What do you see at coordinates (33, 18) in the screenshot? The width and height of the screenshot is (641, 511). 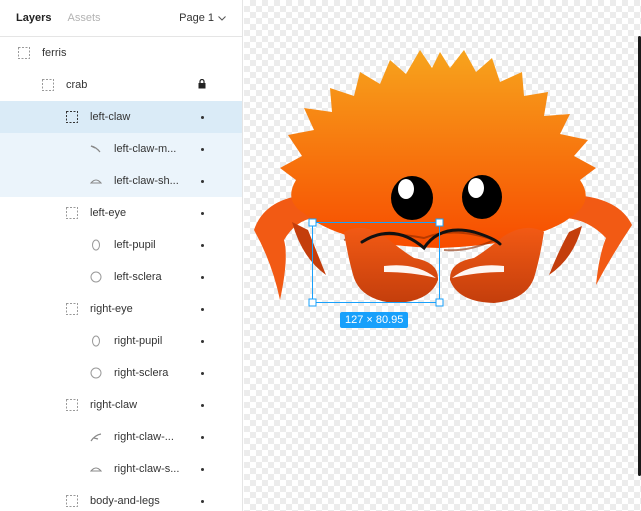 I see `tab-layers: Layers` at bounding box center [33, 18].